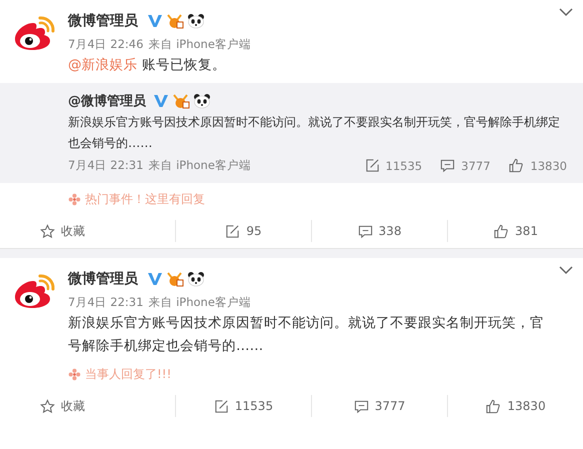  What do you see at coordinates (515, 231) in the screenshot?
I see `like-button: 381` at bounding box center [515, 231].